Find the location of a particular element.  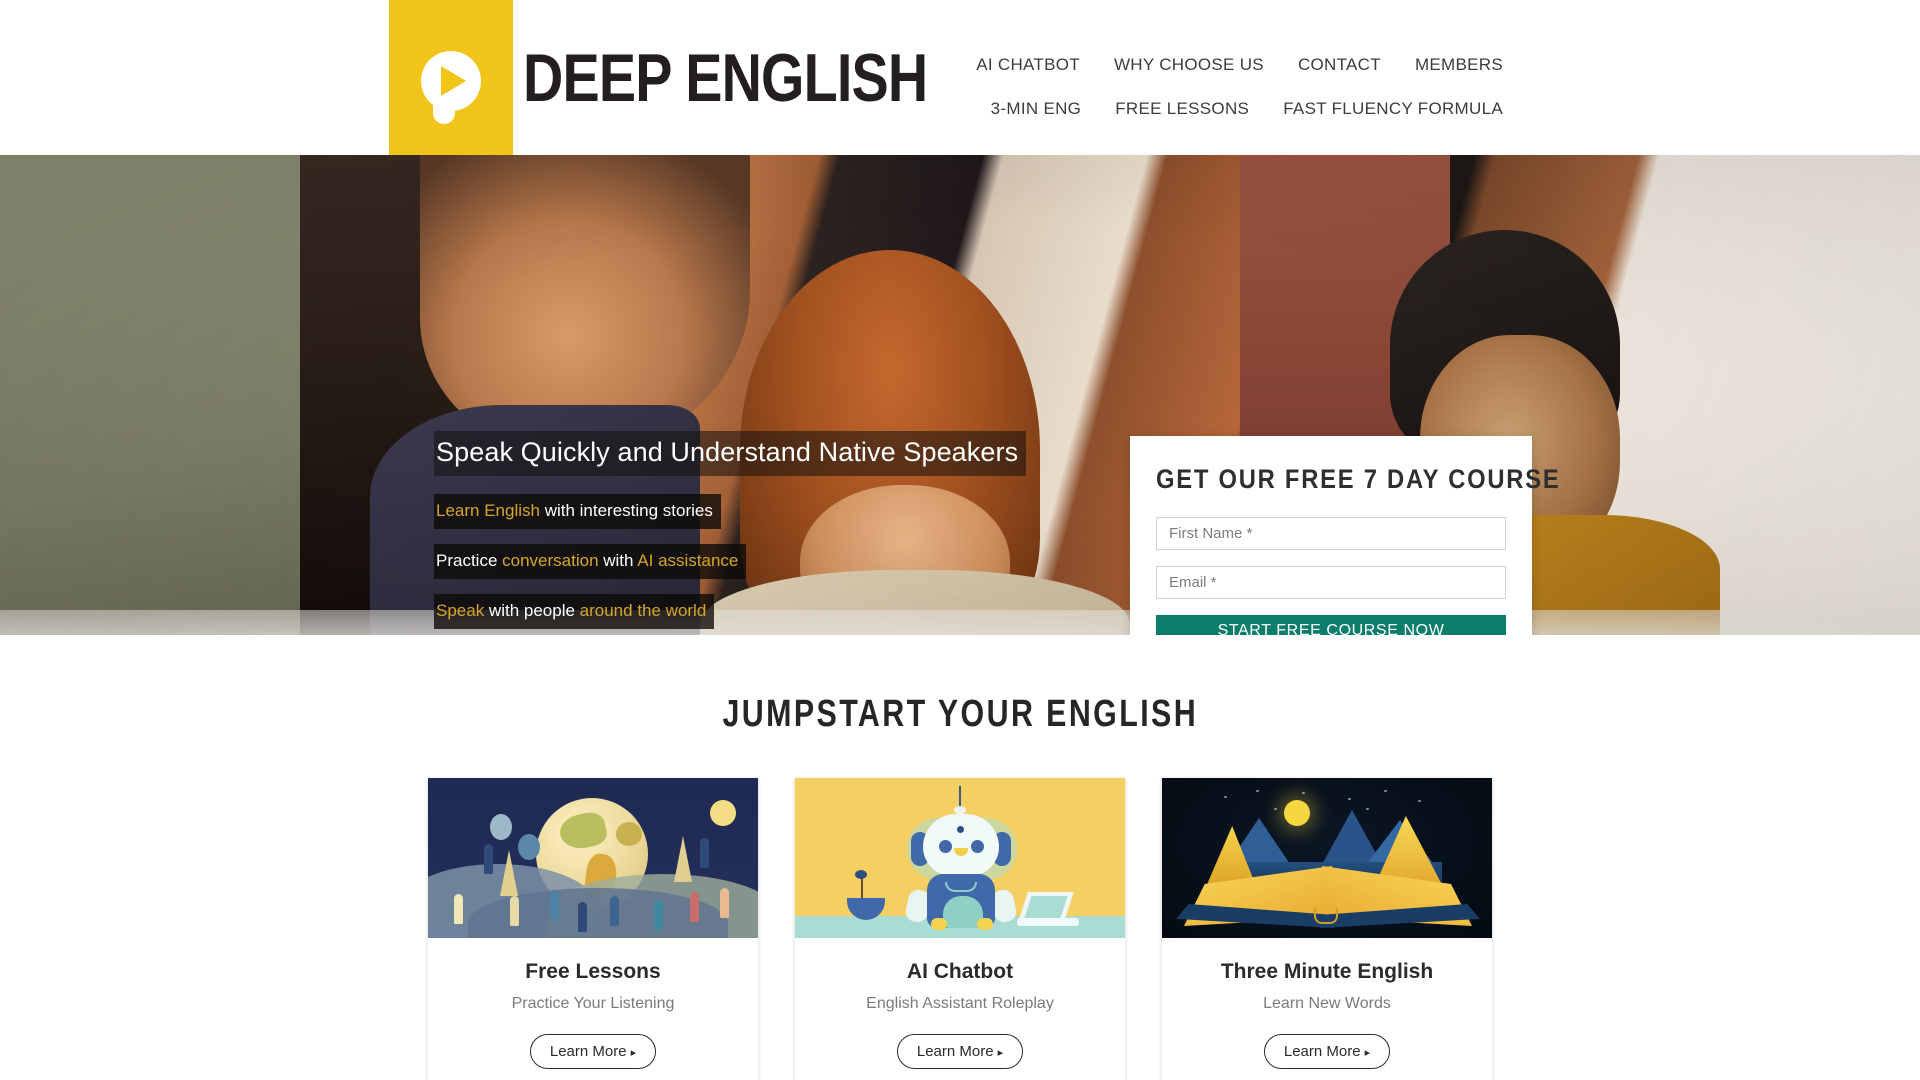

card-subtitle: Practice Your Listening is located at coordinates (593, 1003).